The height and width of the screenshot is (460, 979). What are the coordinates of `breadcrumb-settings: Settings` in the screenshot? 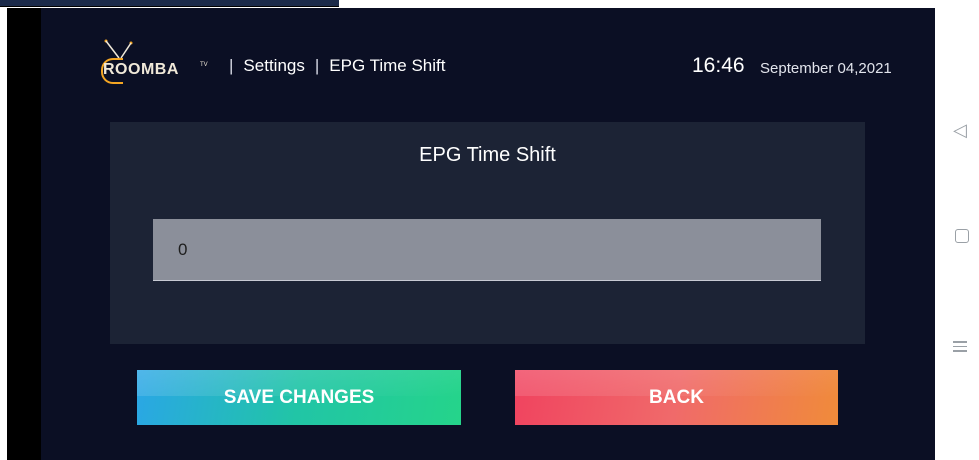 It's located at (273, 66).